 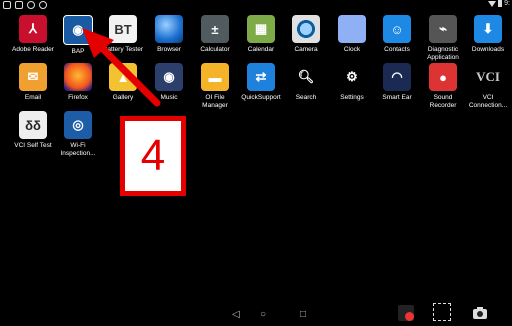 I want to click on camera-icon, so click(x=480, y=313).